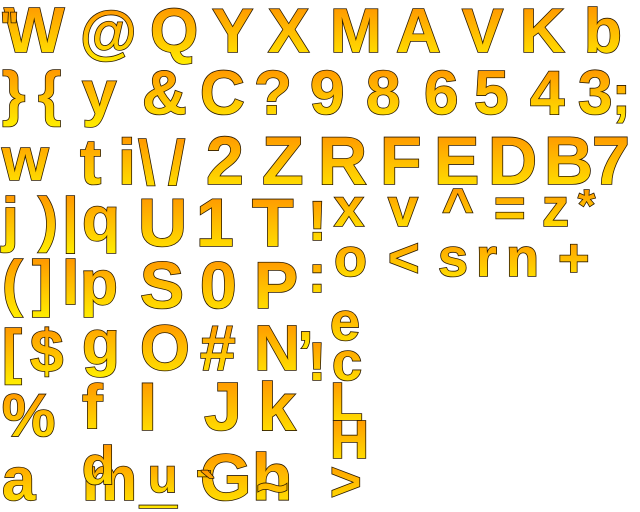  I want to click on glyph: +, so click(574, 258).